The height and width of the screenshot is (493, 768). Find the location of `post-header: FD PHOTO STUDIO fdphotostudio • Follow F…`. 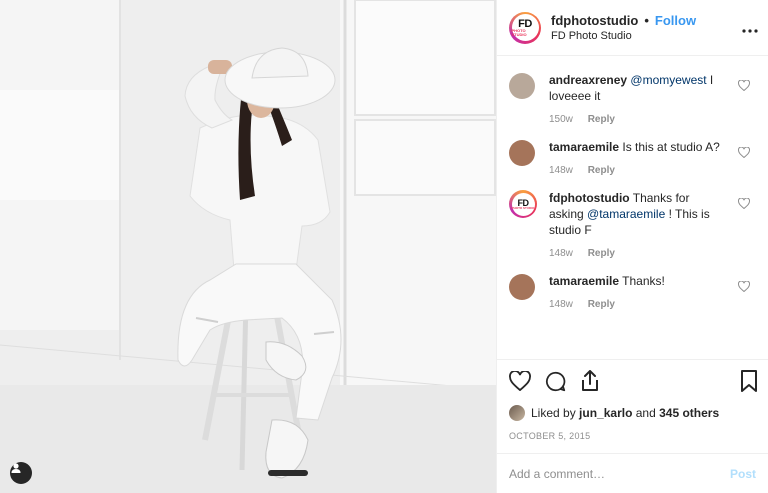

post-header: FD PHOTO STUDIO fdphotostudio • Follow F… is located at coordinates (632, 28).